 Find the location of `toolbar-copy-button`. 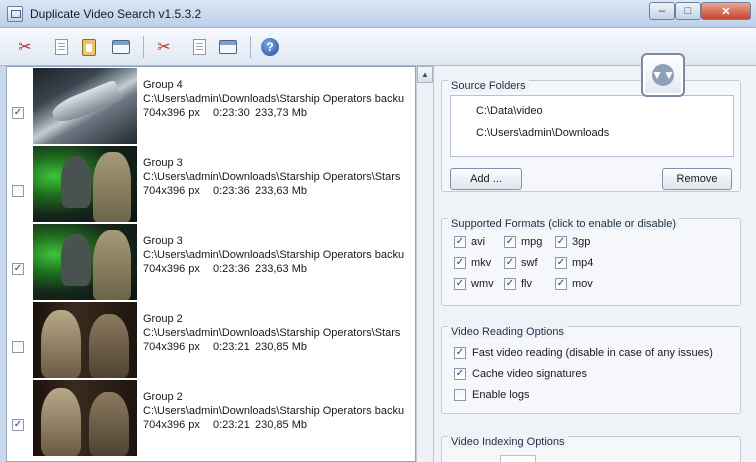

toolbar-copy-button is located at coordinates (199, 47).